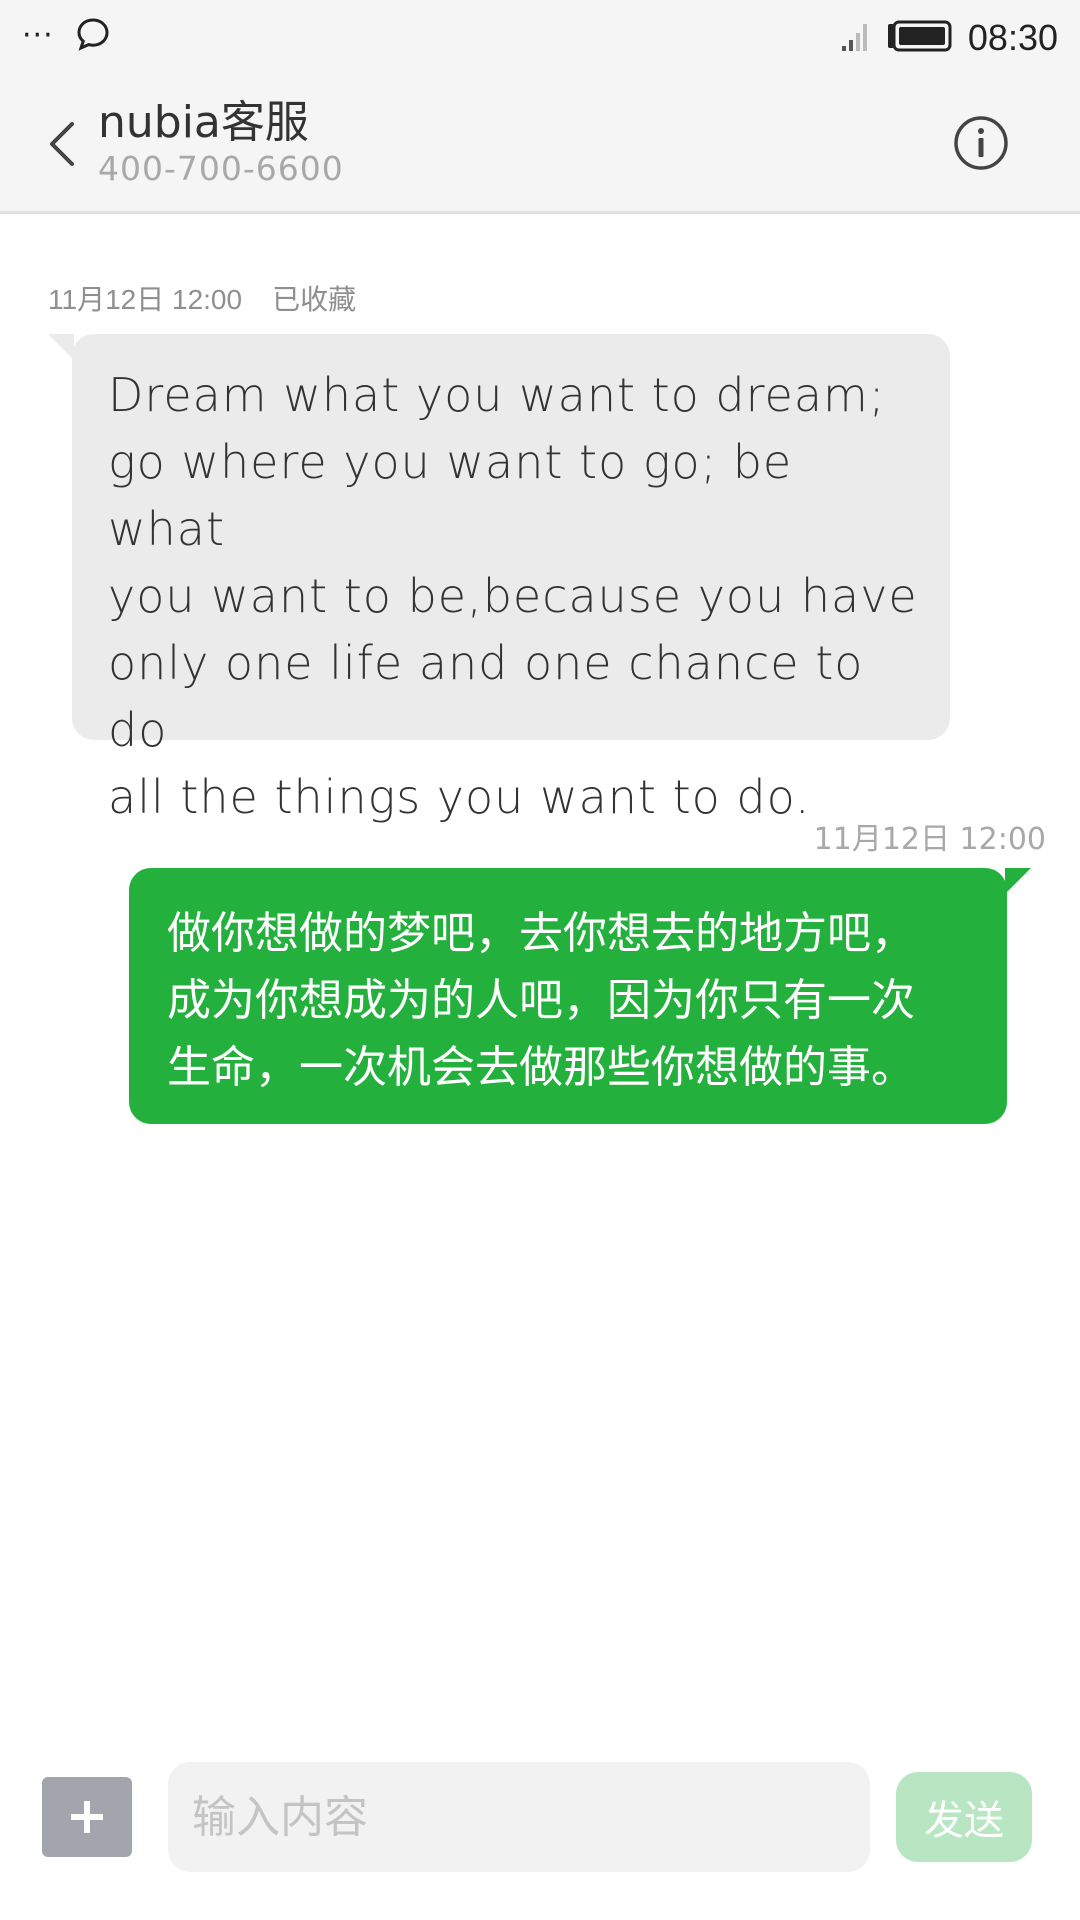  What do you see at coordinates (61, 347) in the screenshot?
I see `incoming-bubble-tail` at bounding box center [61, 347].